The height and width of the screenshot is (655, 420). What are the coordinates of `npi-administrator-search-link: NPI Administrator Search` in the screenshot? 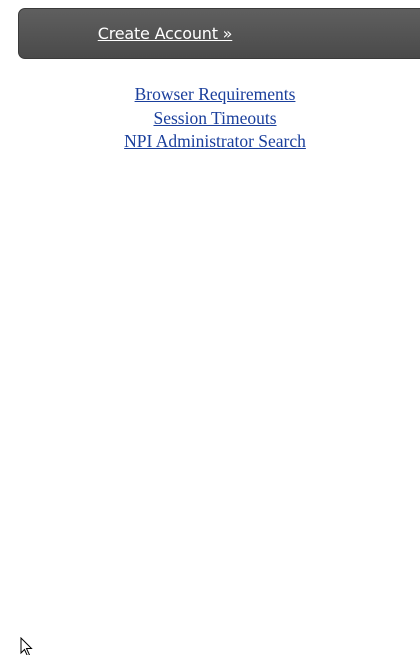 It's located at (215, 142).